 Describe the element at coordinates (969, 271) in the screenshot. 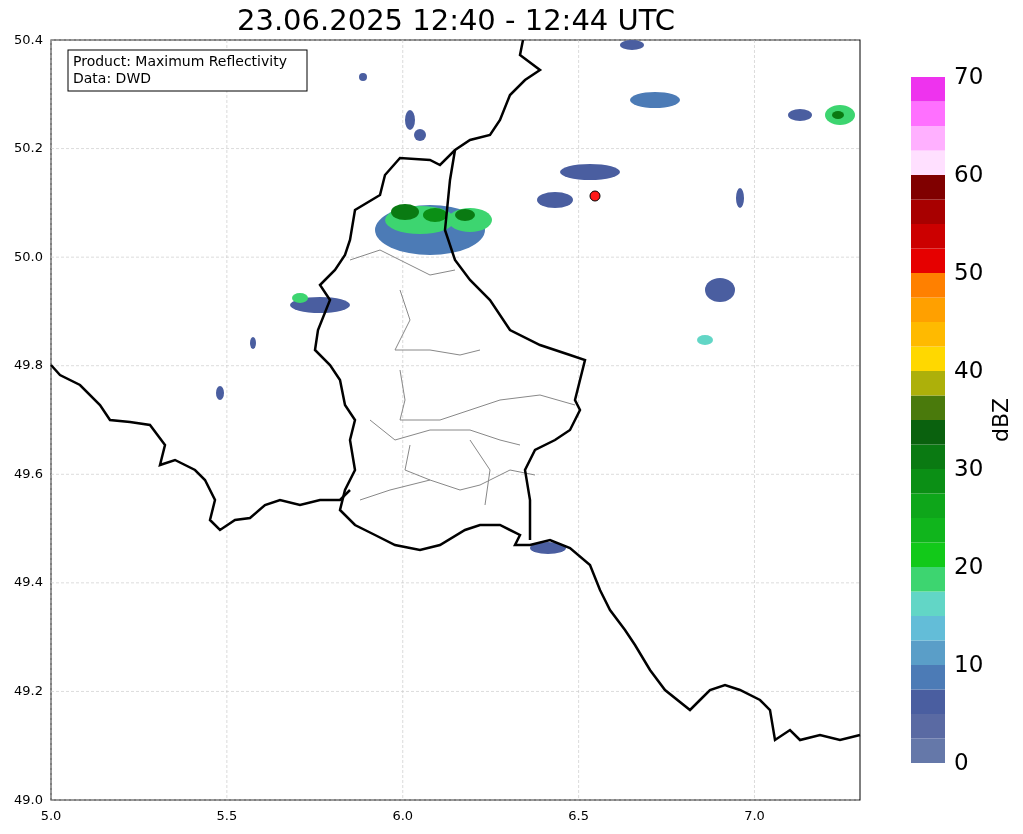

I see `colorbar-tick-label: 50` at that location.